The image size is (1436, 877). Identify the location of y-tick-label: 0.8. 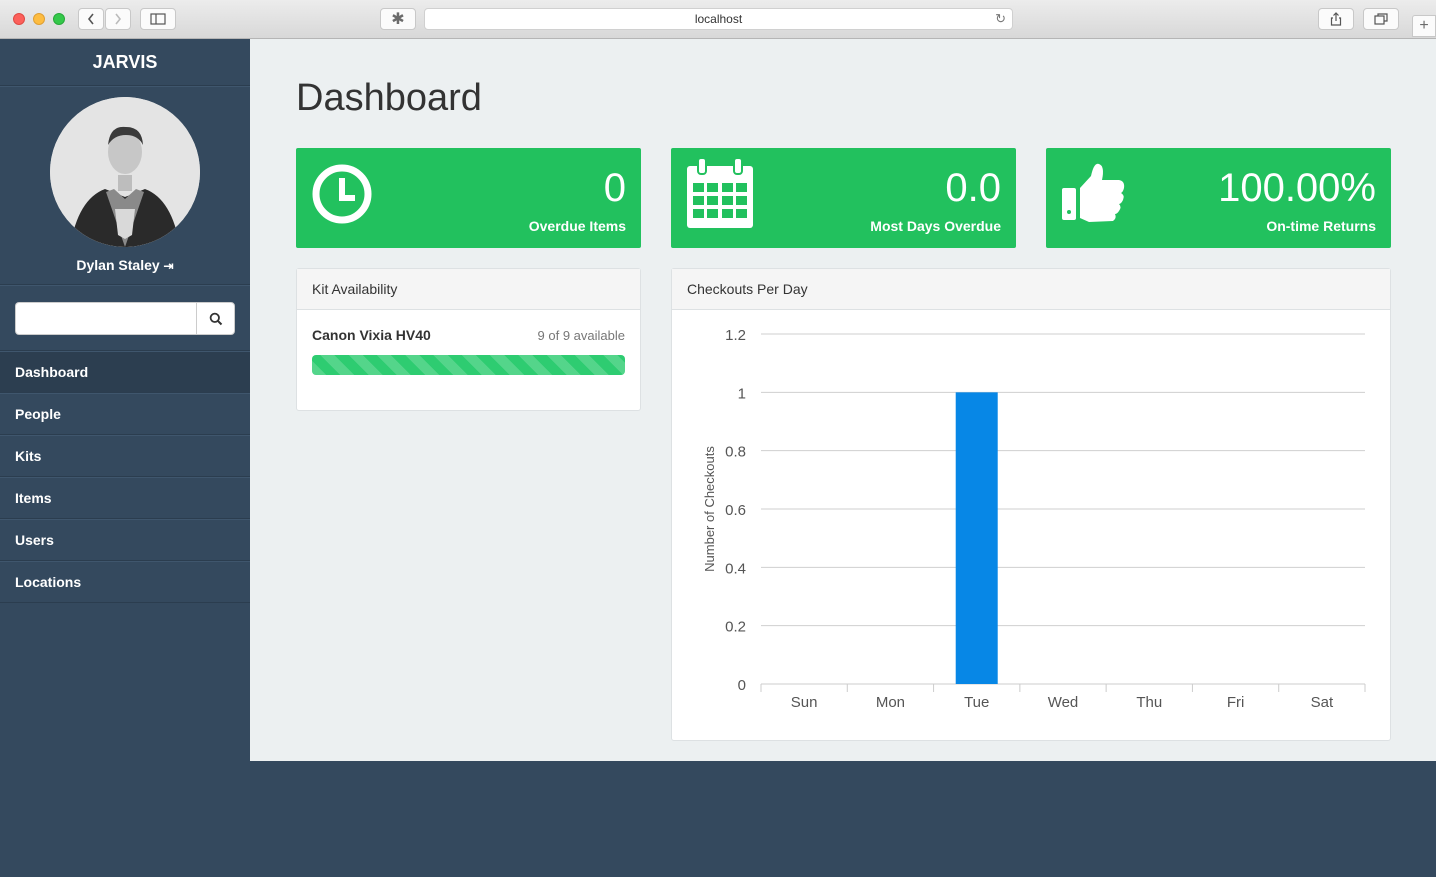
(735, 452).